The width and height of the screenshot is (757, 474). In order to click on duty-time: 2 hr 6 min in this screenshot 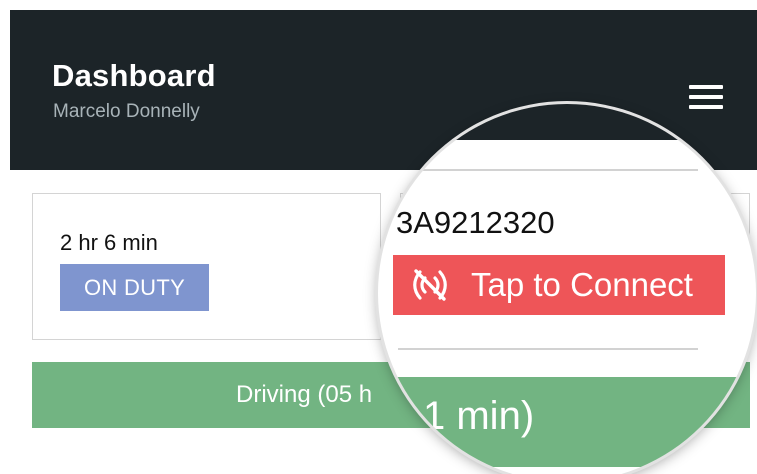, I will do `click(109, 242)`.